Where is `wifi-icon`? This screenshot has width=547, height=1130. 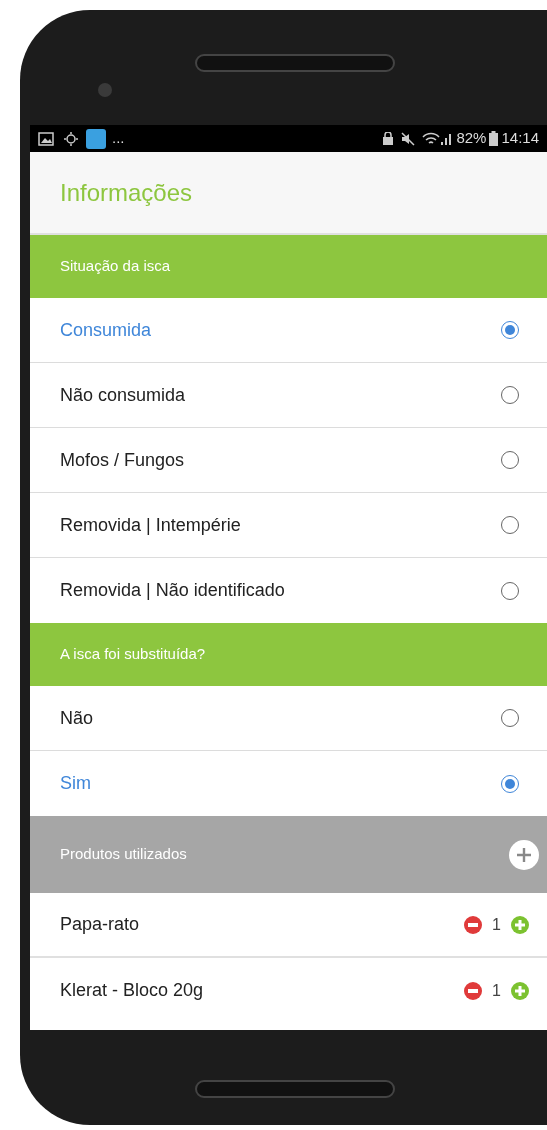 wifi-icon is located at coordinates (431, 138).